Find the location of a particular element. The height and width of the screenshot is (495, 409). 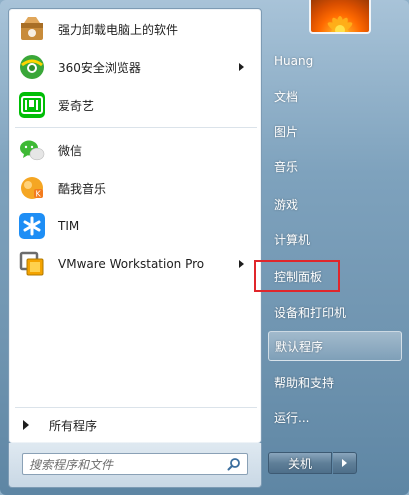

chevron-right-icon is located at coordinates (344, 463).